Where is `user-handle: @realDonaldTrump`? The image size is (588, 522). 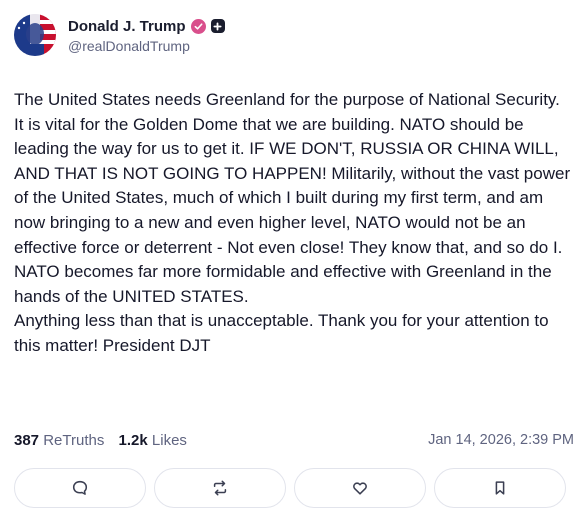 user-handle: @realDonaldTrump is located at coordinates (146, 46).